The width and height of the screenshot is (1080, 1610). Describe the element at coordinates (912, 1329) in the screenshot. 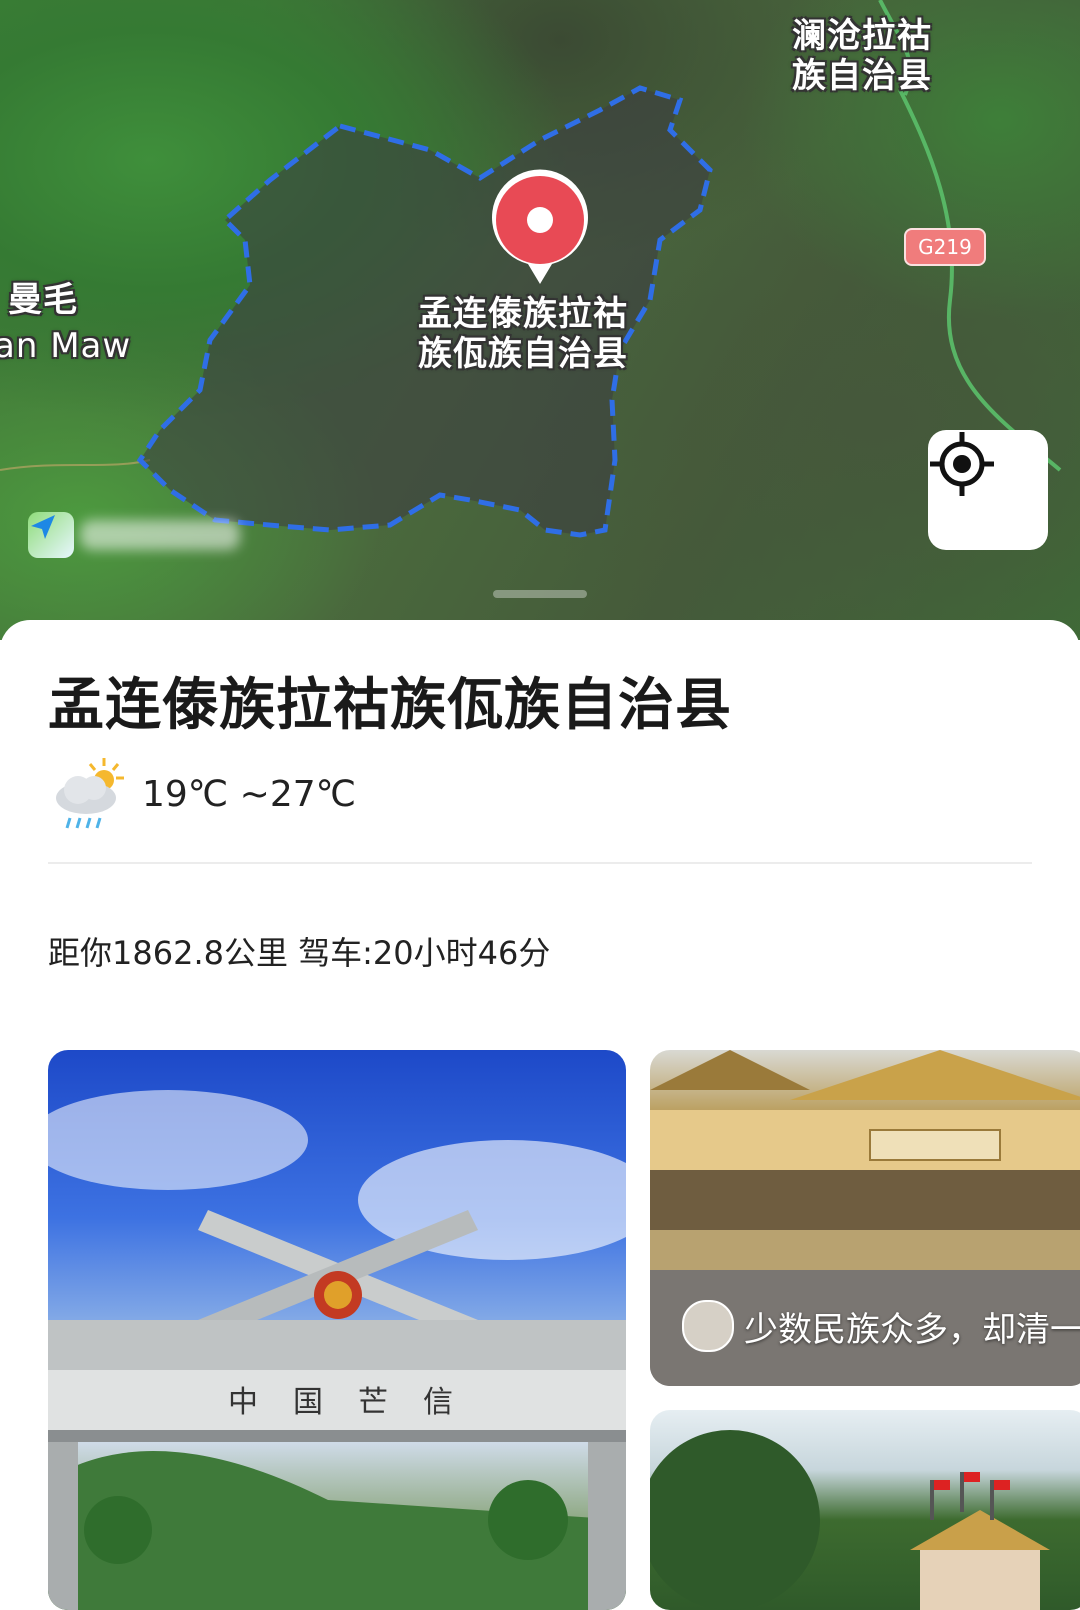

I see `caption-text: 少数民族众多，却清一` at that location.